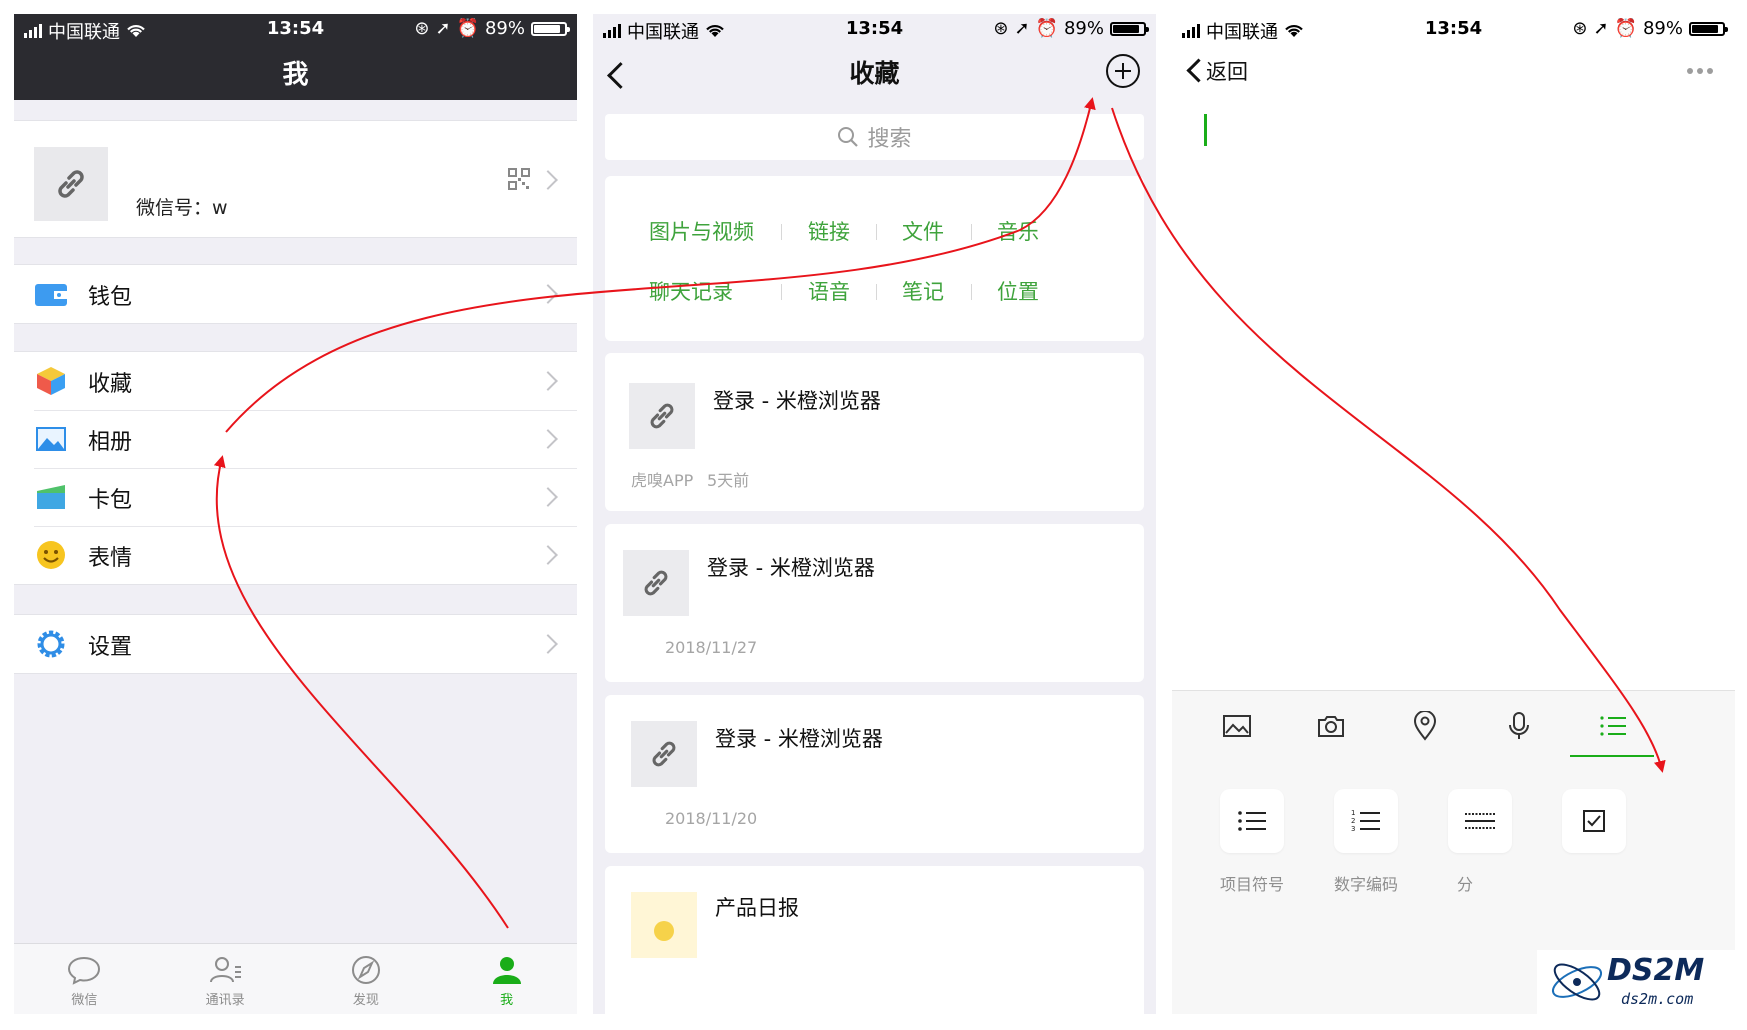 The width and height of the screenshot is (1747, 1030). What do you see at coordinates (874, 940) in the screenshot?
I see `favorite-item: 产品日报` at bounding box center [874, 940].